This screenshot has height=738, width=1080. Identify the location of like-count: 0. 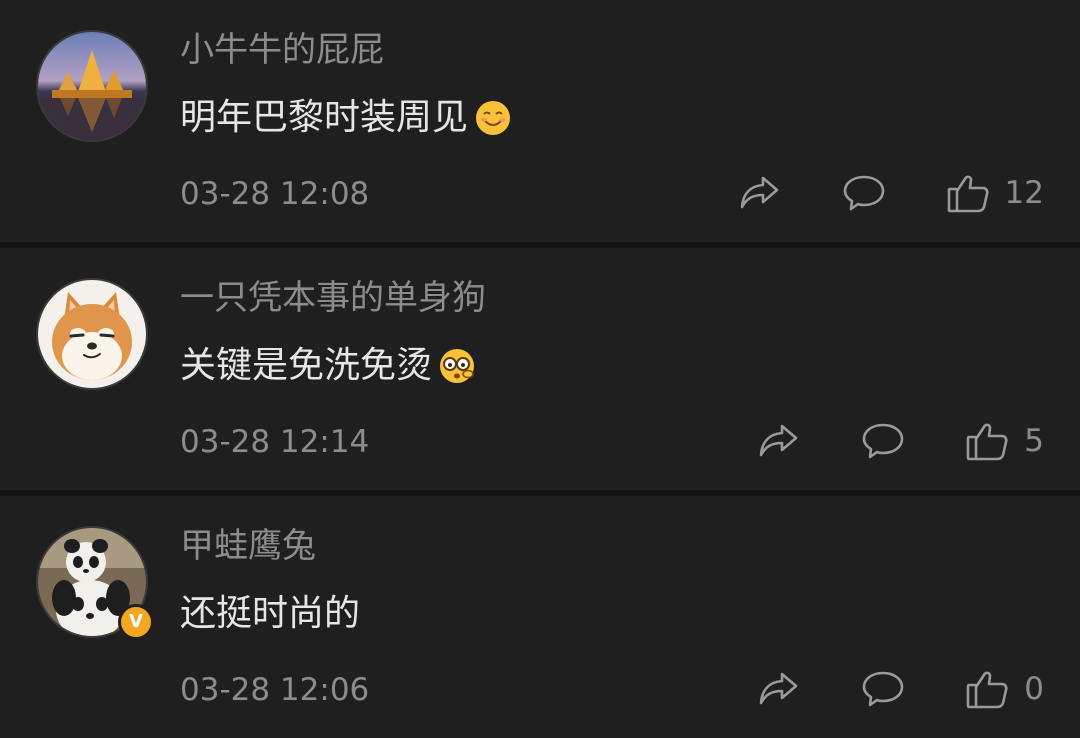
(1034, 689).